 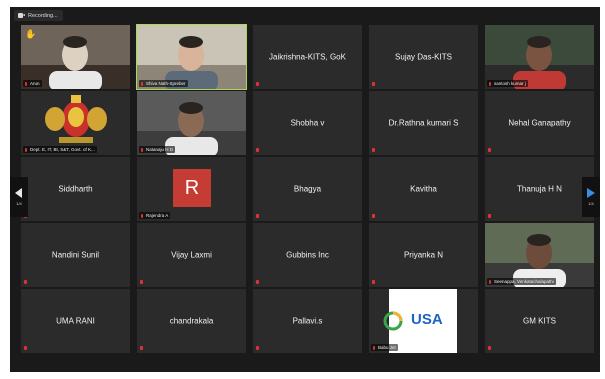 I want to click on participant-name: Rajendra A, so click(x=157, y=215).